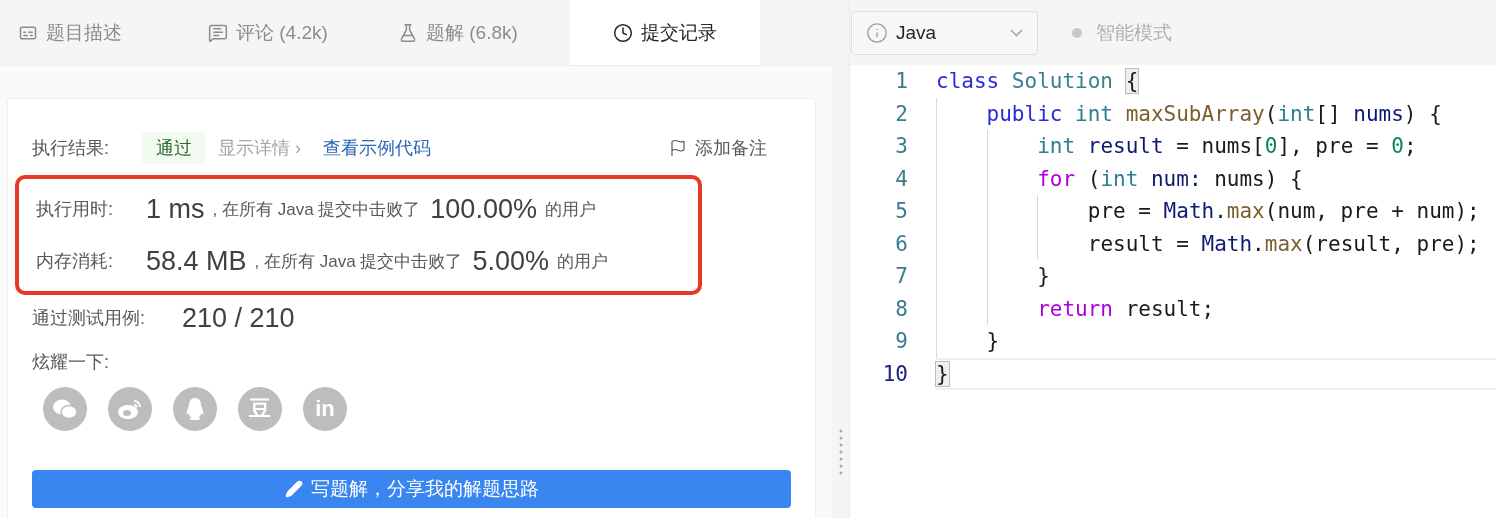 The image size is (1496, 518). I want to click on line-number: 5, so click(901, 211).